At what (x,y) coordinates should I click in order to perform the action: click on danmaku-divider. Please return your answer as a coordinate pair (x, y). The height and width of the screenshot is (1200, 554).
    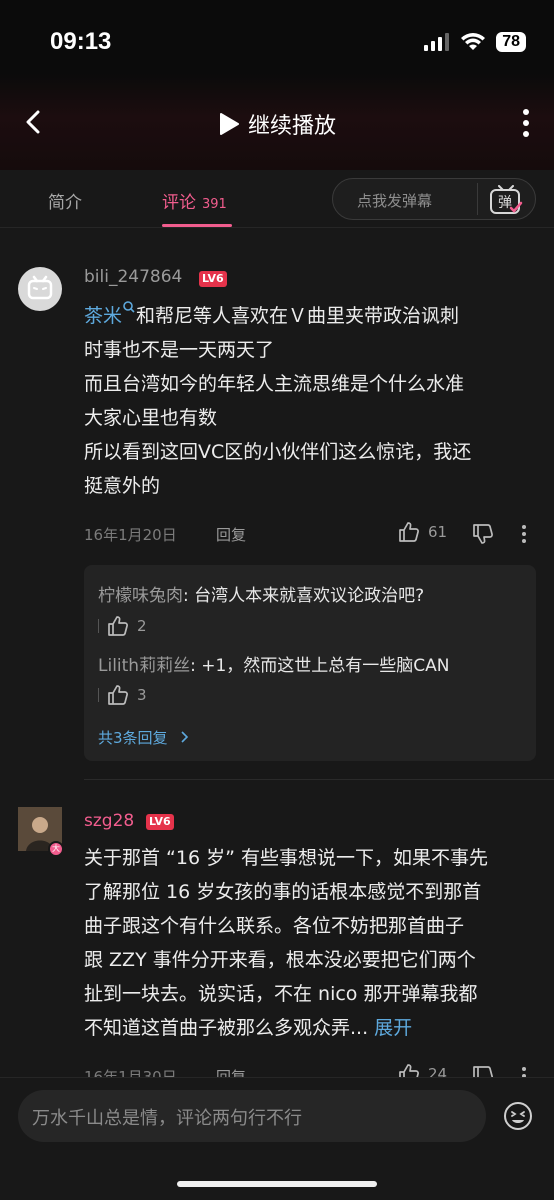
    Looking at the image, I should click on (477, 199).